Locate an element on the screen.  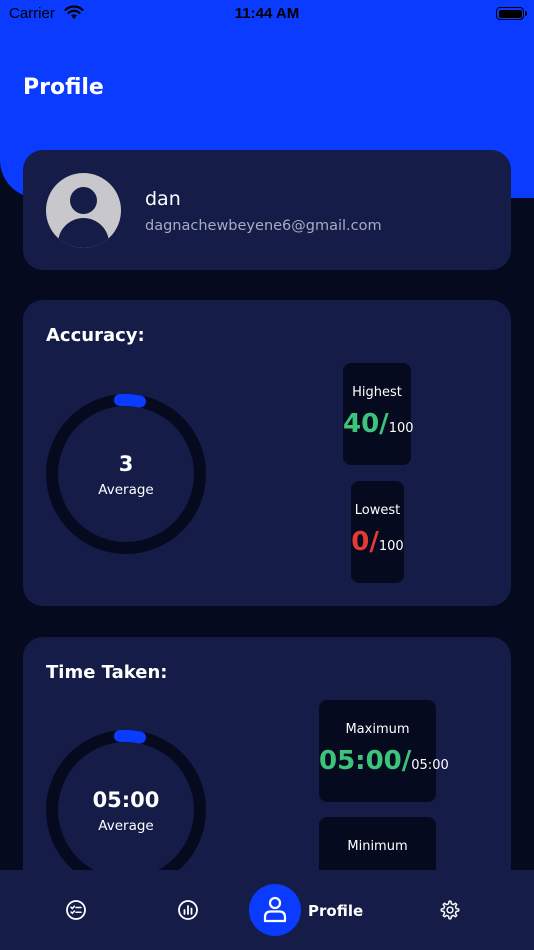
status-bar: Carrier 11:44 AM is located at coordinates (267, 14).